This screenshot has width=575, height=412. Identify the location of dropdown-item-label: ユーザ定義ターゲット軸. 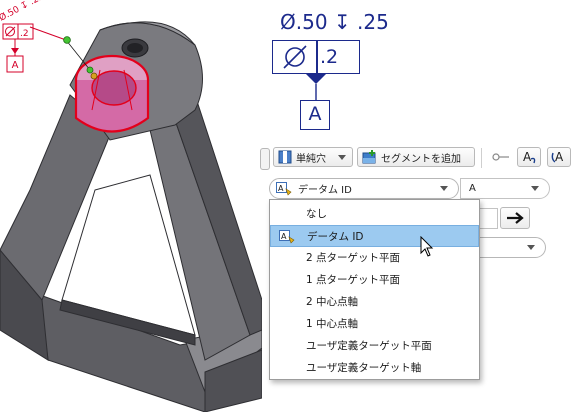
(364, 368).